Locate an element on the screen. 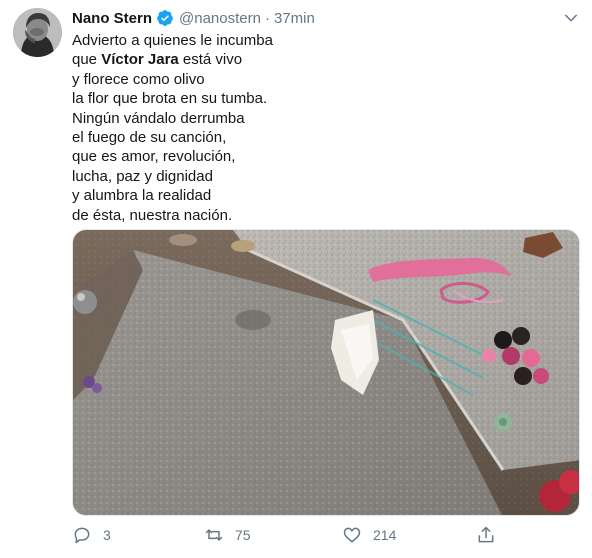  handle: @nanostern is located at coordinates (220, 18).